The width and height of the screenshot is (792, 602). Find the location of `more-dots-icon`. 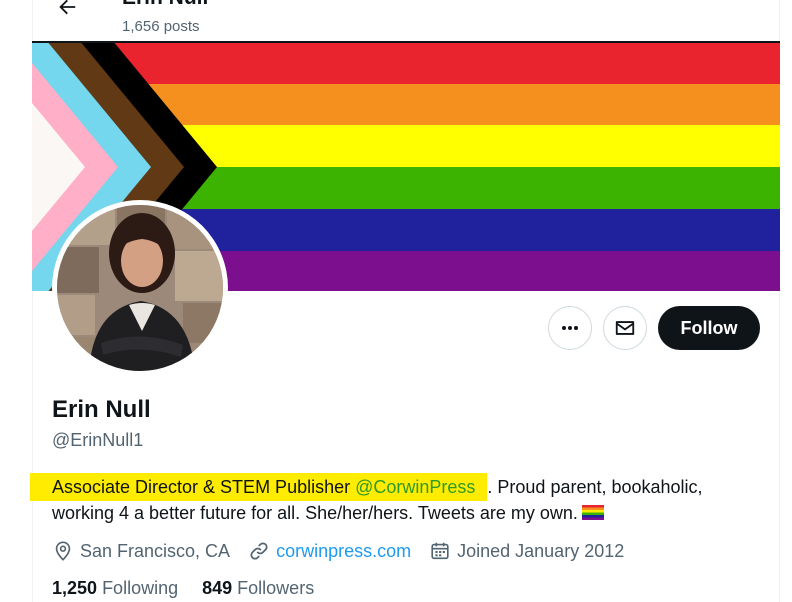

more-dots-icon is located at coordinates (570, 328).